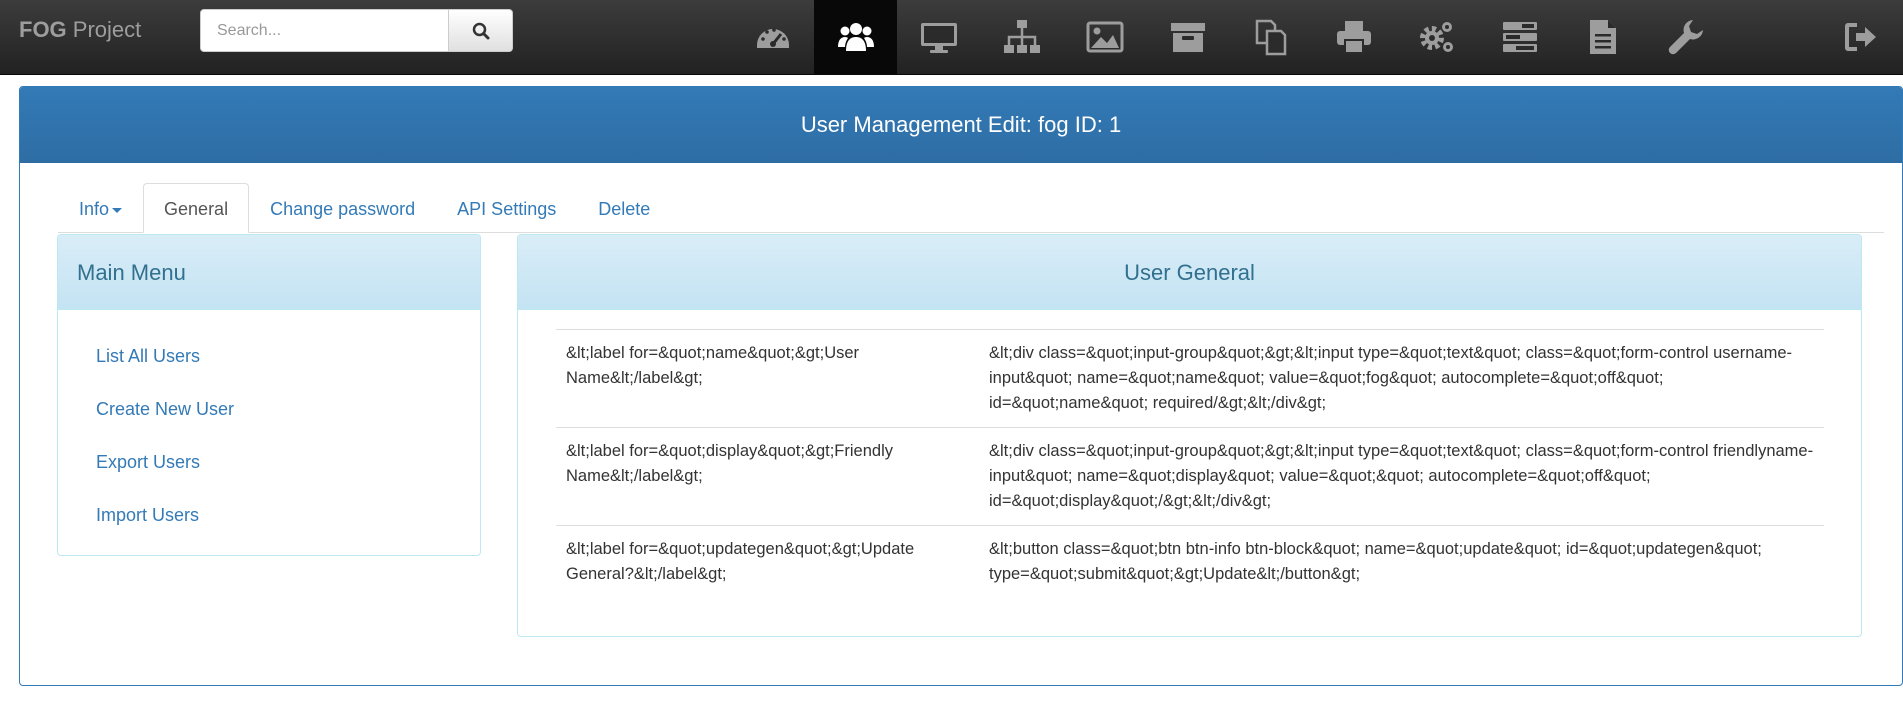 The height and width of the screenshot is (703, 1903). What do you see at coordinates (196, 208) in the screenshot?
I see `tab-general: General` at bounding box center [196, 208].